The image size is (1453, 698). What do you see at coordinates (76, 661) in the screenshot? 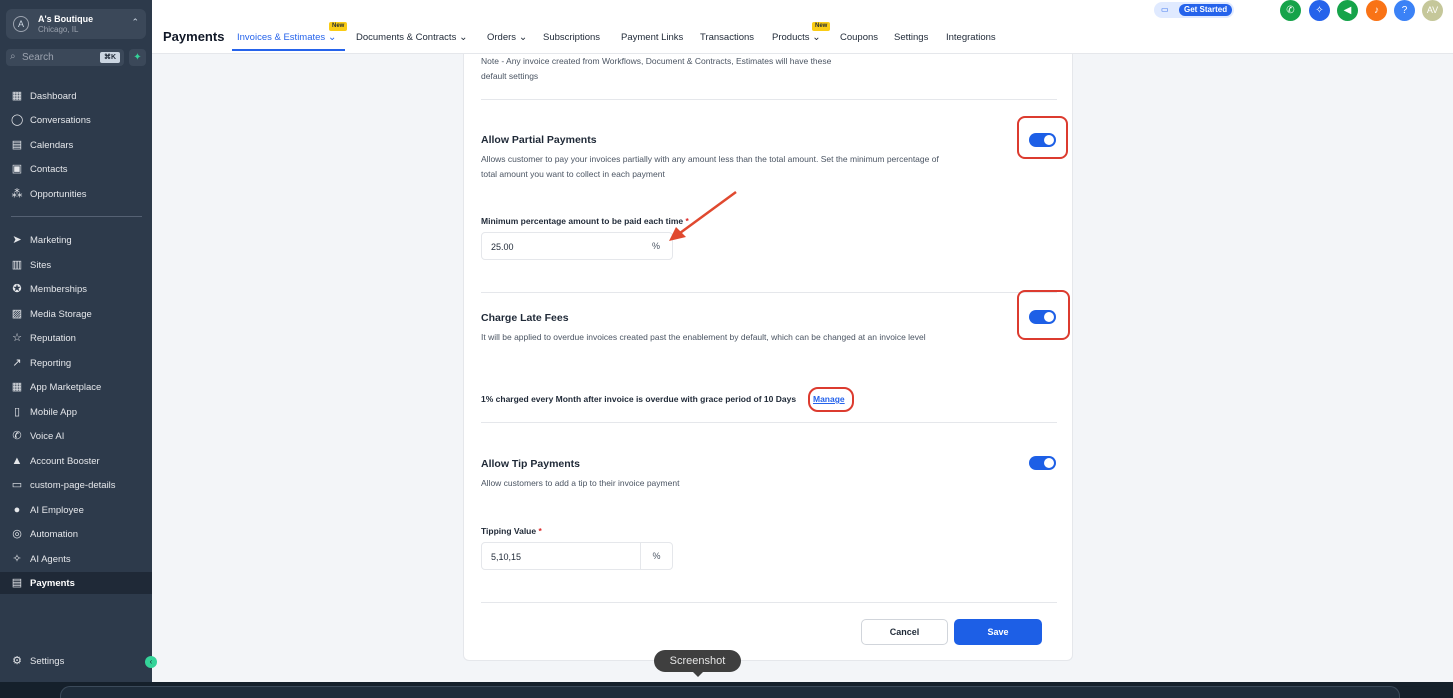
I see `sidebar-item-settings: ⚙ Settings` at bounding box center [76, 661].